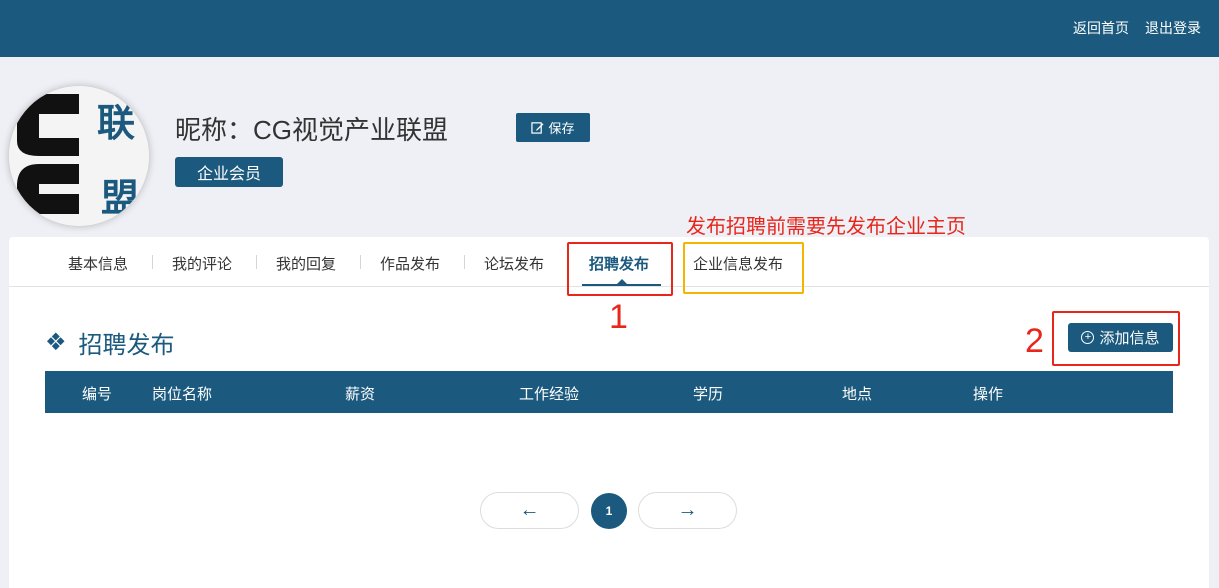  Describe the element at coordinates (229, 172) in the screenshot. I see `member-badge: 企业会员` at that location.